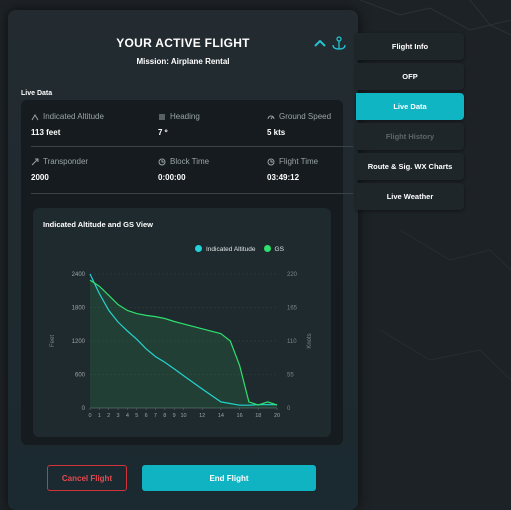 This screenshot has width=511, height=510. I want to click on y-tick-label: 2400, so click(79, 275).